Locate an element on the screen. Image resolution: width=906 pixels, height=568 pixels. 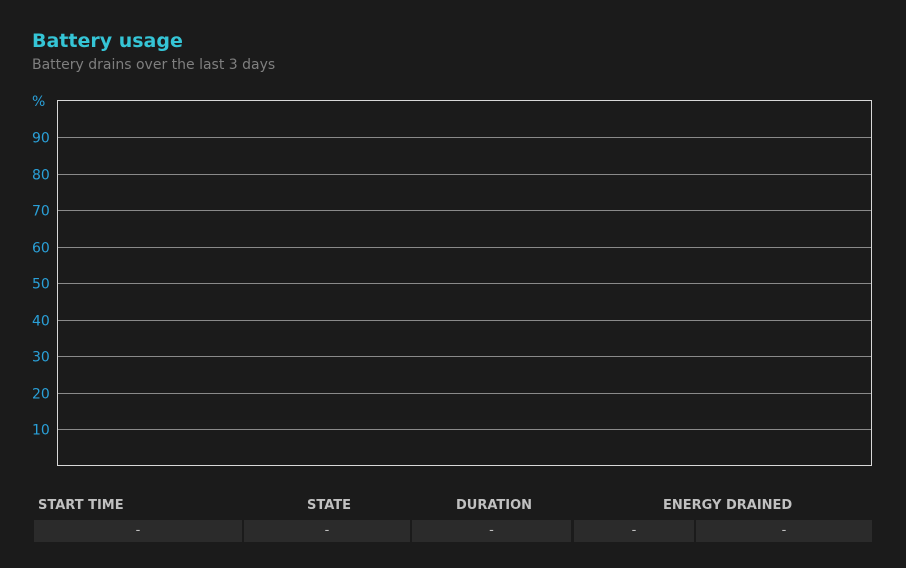
table-row: - - - - - is located at coordinates (453, 531).